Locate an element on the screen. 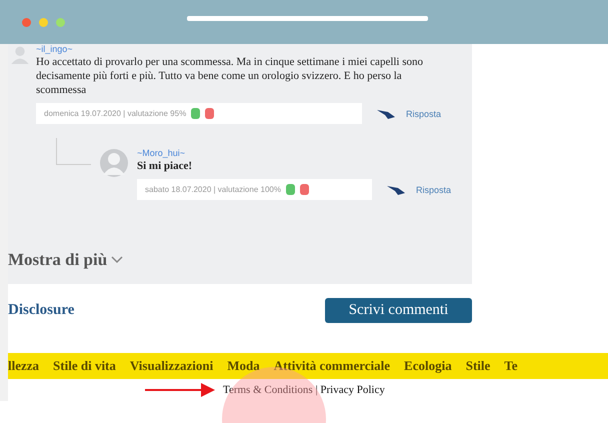 The image size is (608, 423). category-link: Stile di vita is located at coordinates (84, 366).